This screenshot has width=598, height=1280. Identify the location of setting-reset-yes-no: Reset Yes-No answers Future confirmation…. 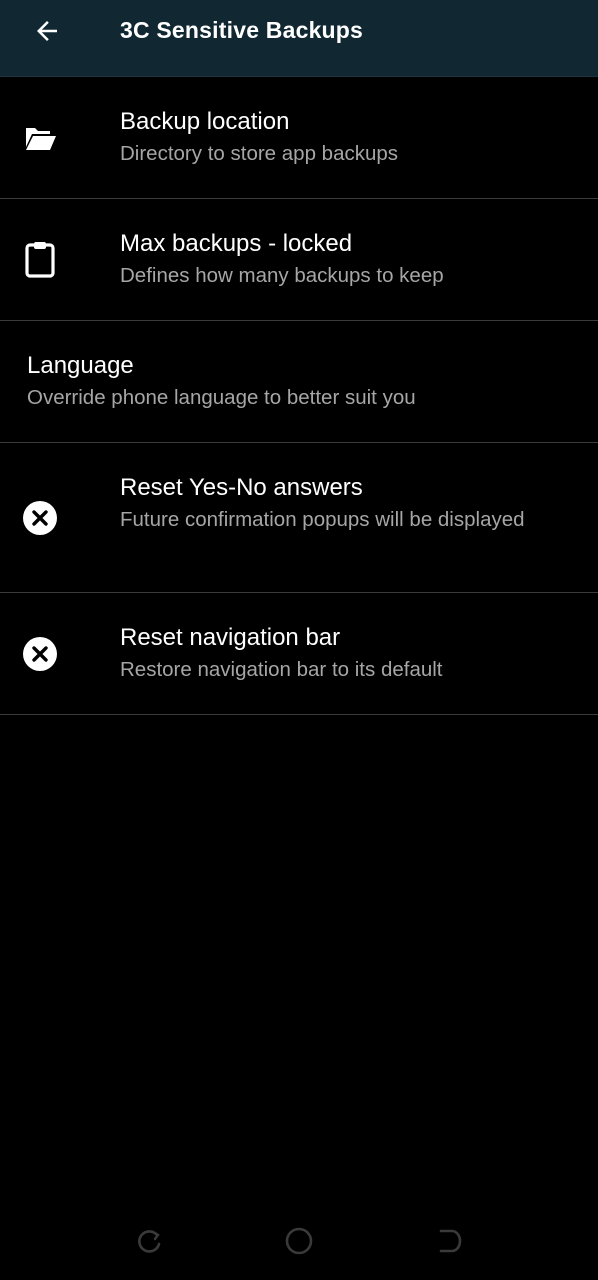
(299, 518).